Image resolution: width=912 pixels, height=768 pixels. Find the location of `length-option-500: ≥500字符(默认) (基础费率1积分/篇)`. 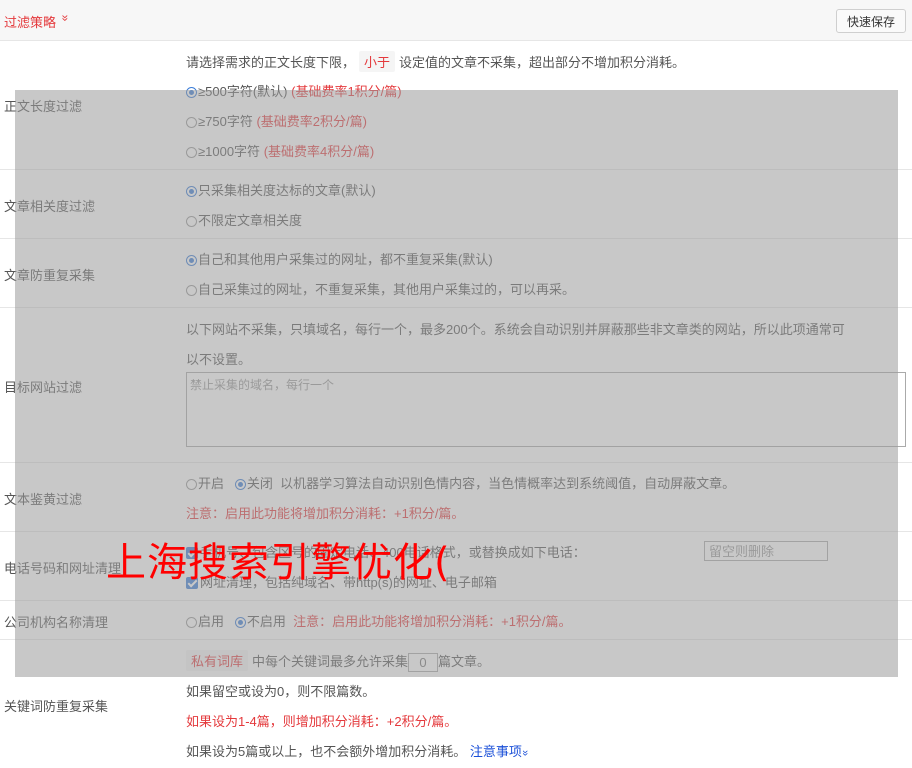

length-option-500: ≥500字符(默认) (基础费率1积分/篇) is located at coordinates (294, 90).